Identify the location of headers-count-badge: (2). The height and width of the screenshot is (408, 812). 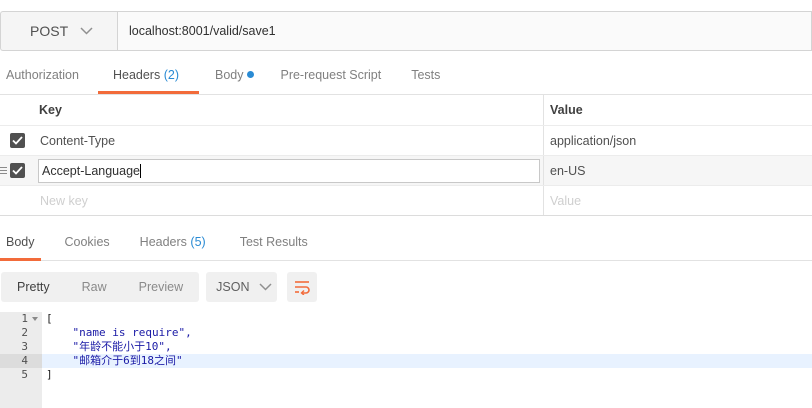
(171, 75).